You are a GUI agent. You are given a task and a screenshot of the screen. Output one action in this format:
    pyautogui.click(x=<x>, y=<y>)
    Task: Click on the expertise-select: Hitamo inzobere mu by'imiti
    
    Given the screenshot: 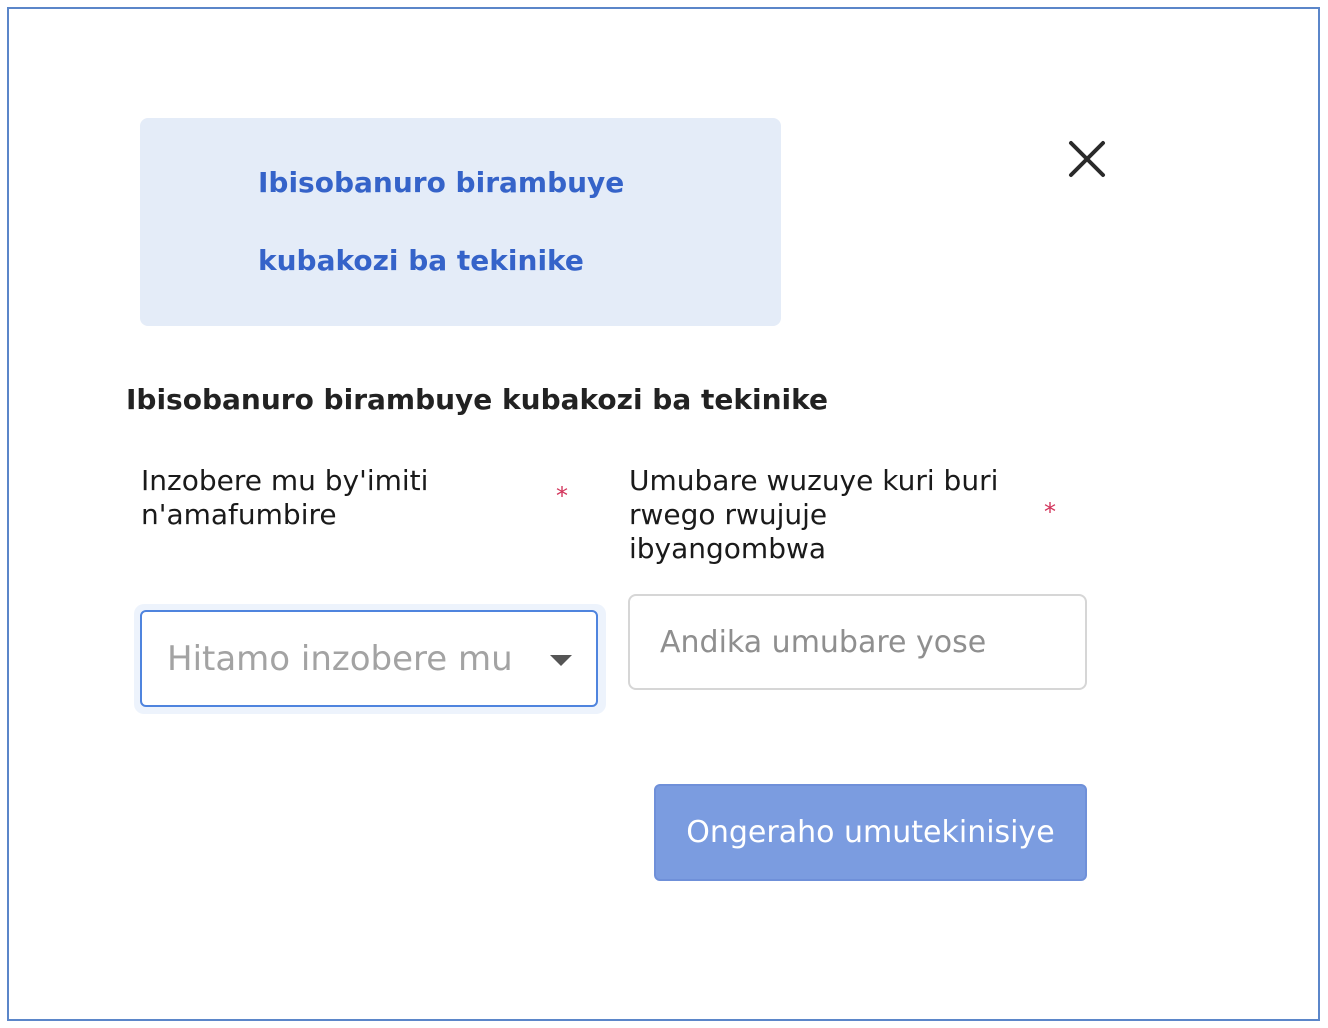 What is the action you would take?
    pyautogui.click(x=369, y=658)
    